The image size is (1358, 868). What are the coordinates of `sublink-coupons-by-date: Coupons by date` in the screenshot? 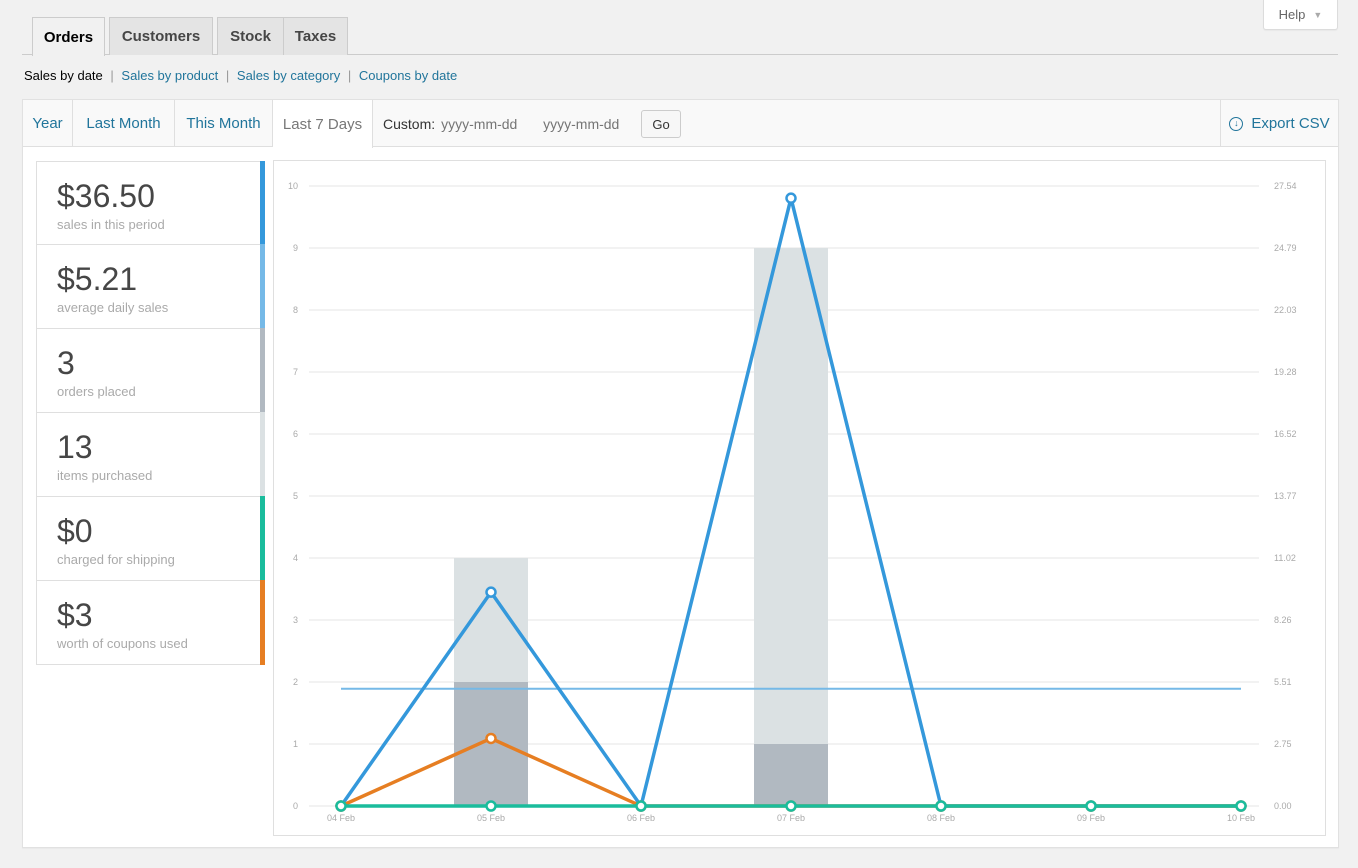 It's located at (408, 75).